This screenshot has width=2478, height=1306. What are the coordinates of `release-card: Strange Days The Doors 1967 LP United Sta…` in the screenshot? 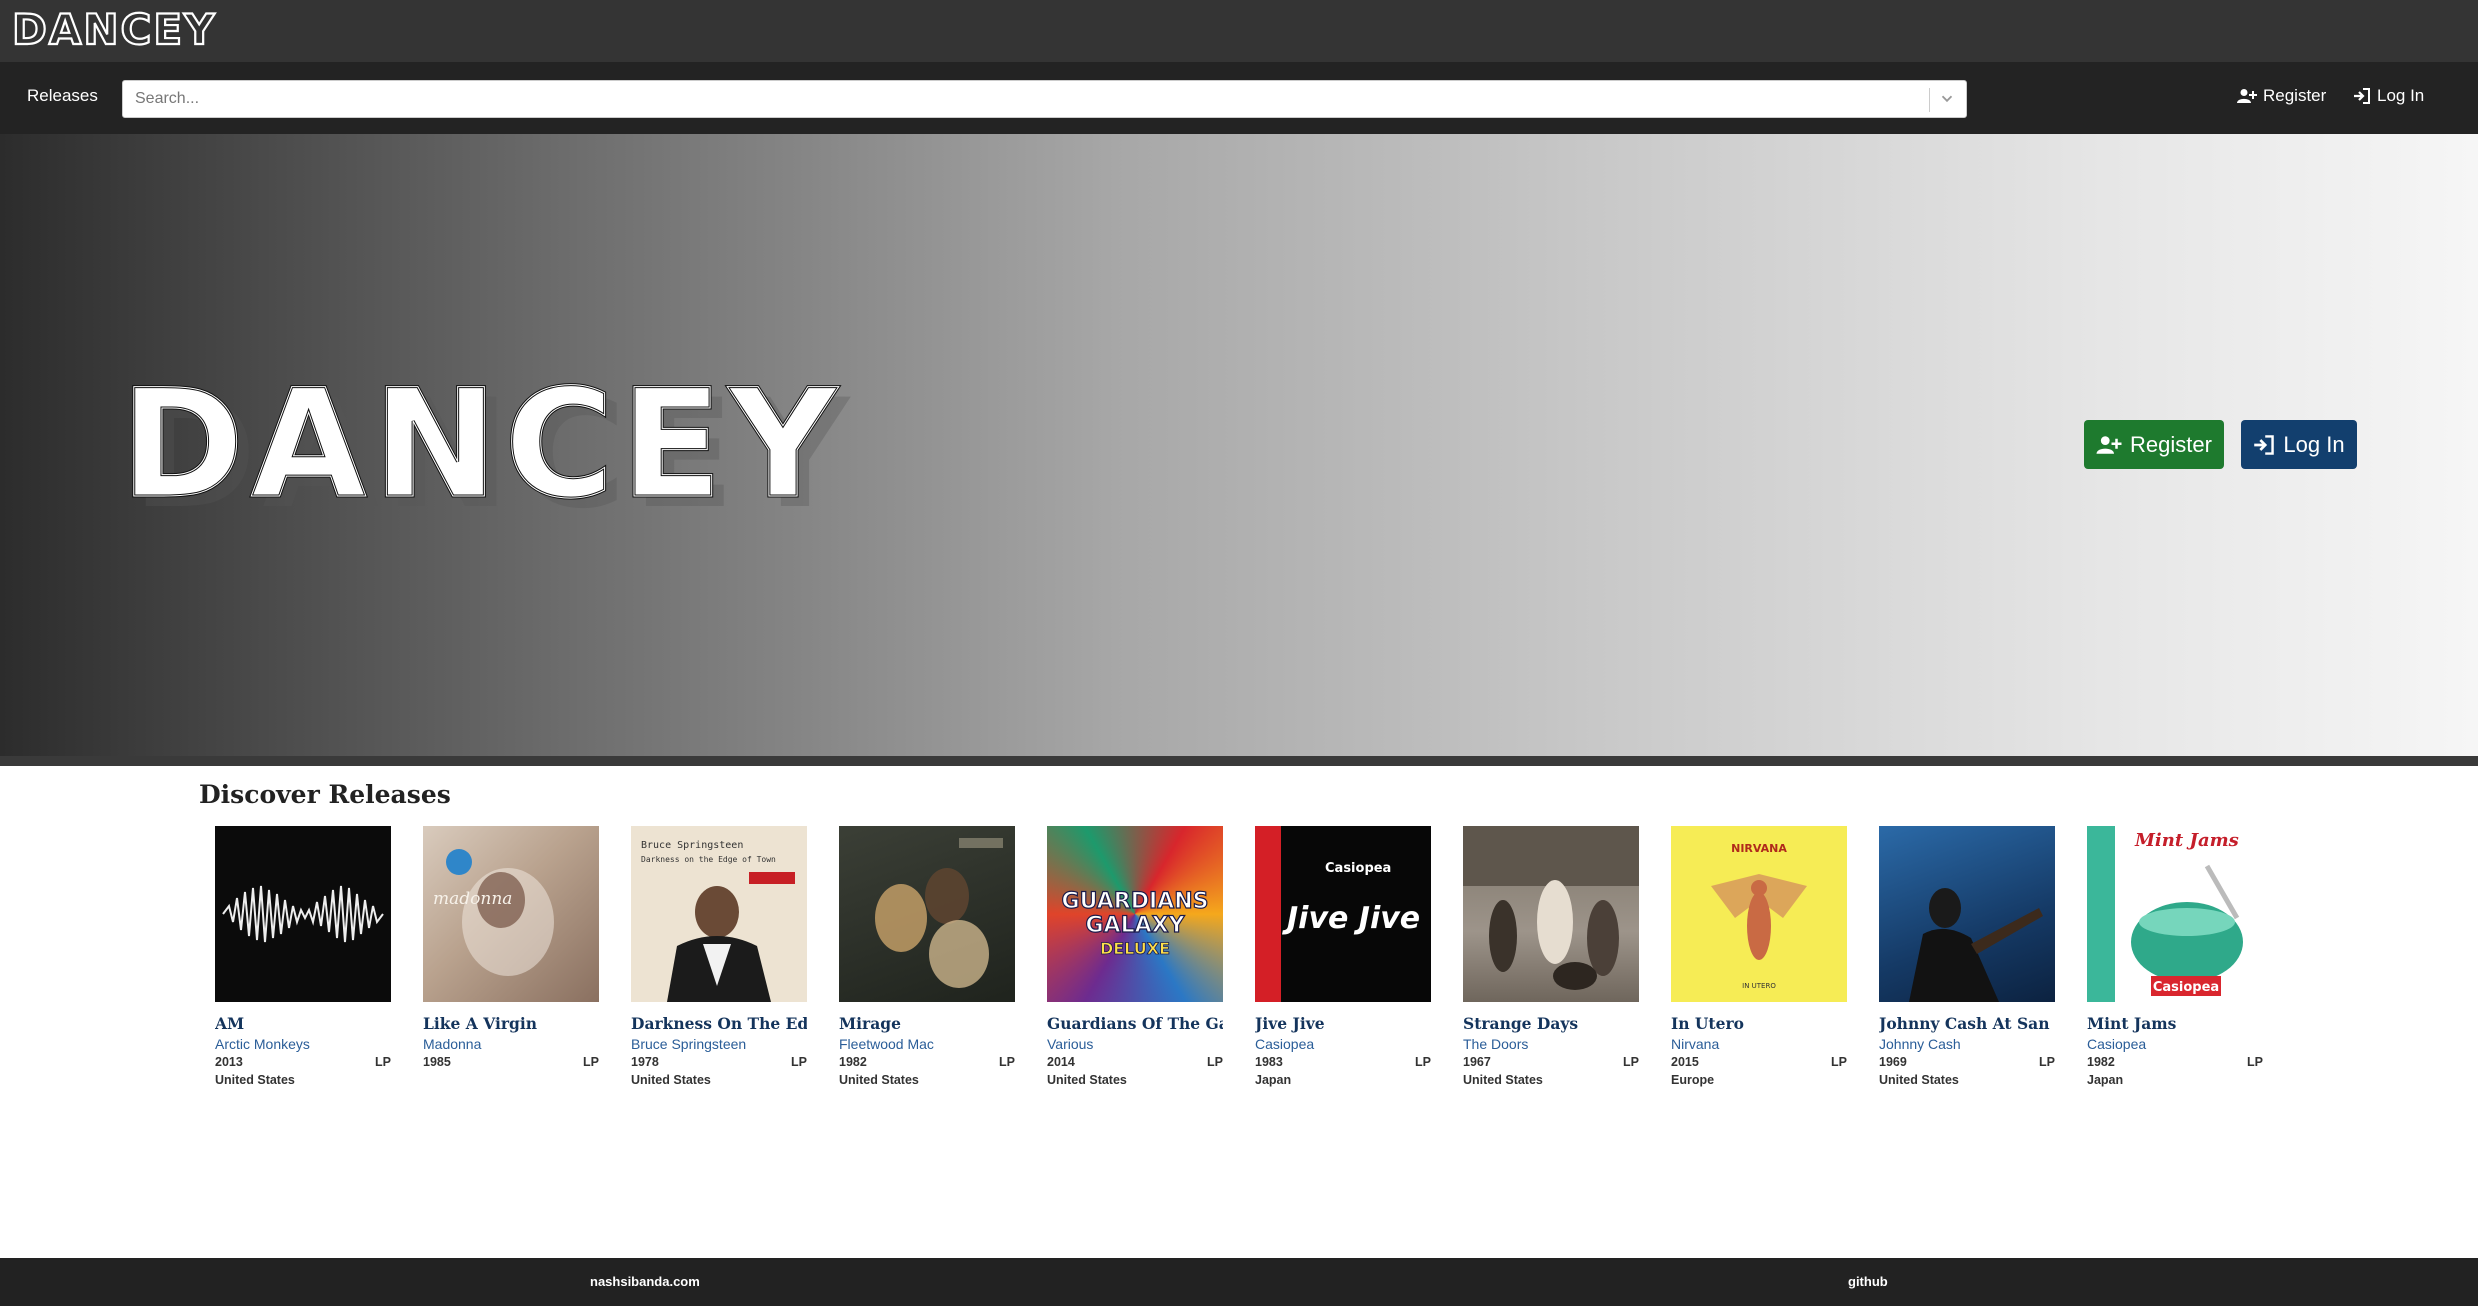 It's located at (1551, 956).